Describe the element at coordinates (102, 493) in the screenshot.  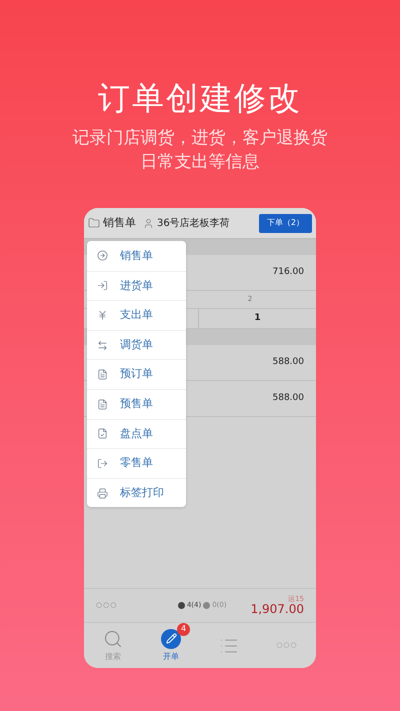
I see `printer-icon` at that location.